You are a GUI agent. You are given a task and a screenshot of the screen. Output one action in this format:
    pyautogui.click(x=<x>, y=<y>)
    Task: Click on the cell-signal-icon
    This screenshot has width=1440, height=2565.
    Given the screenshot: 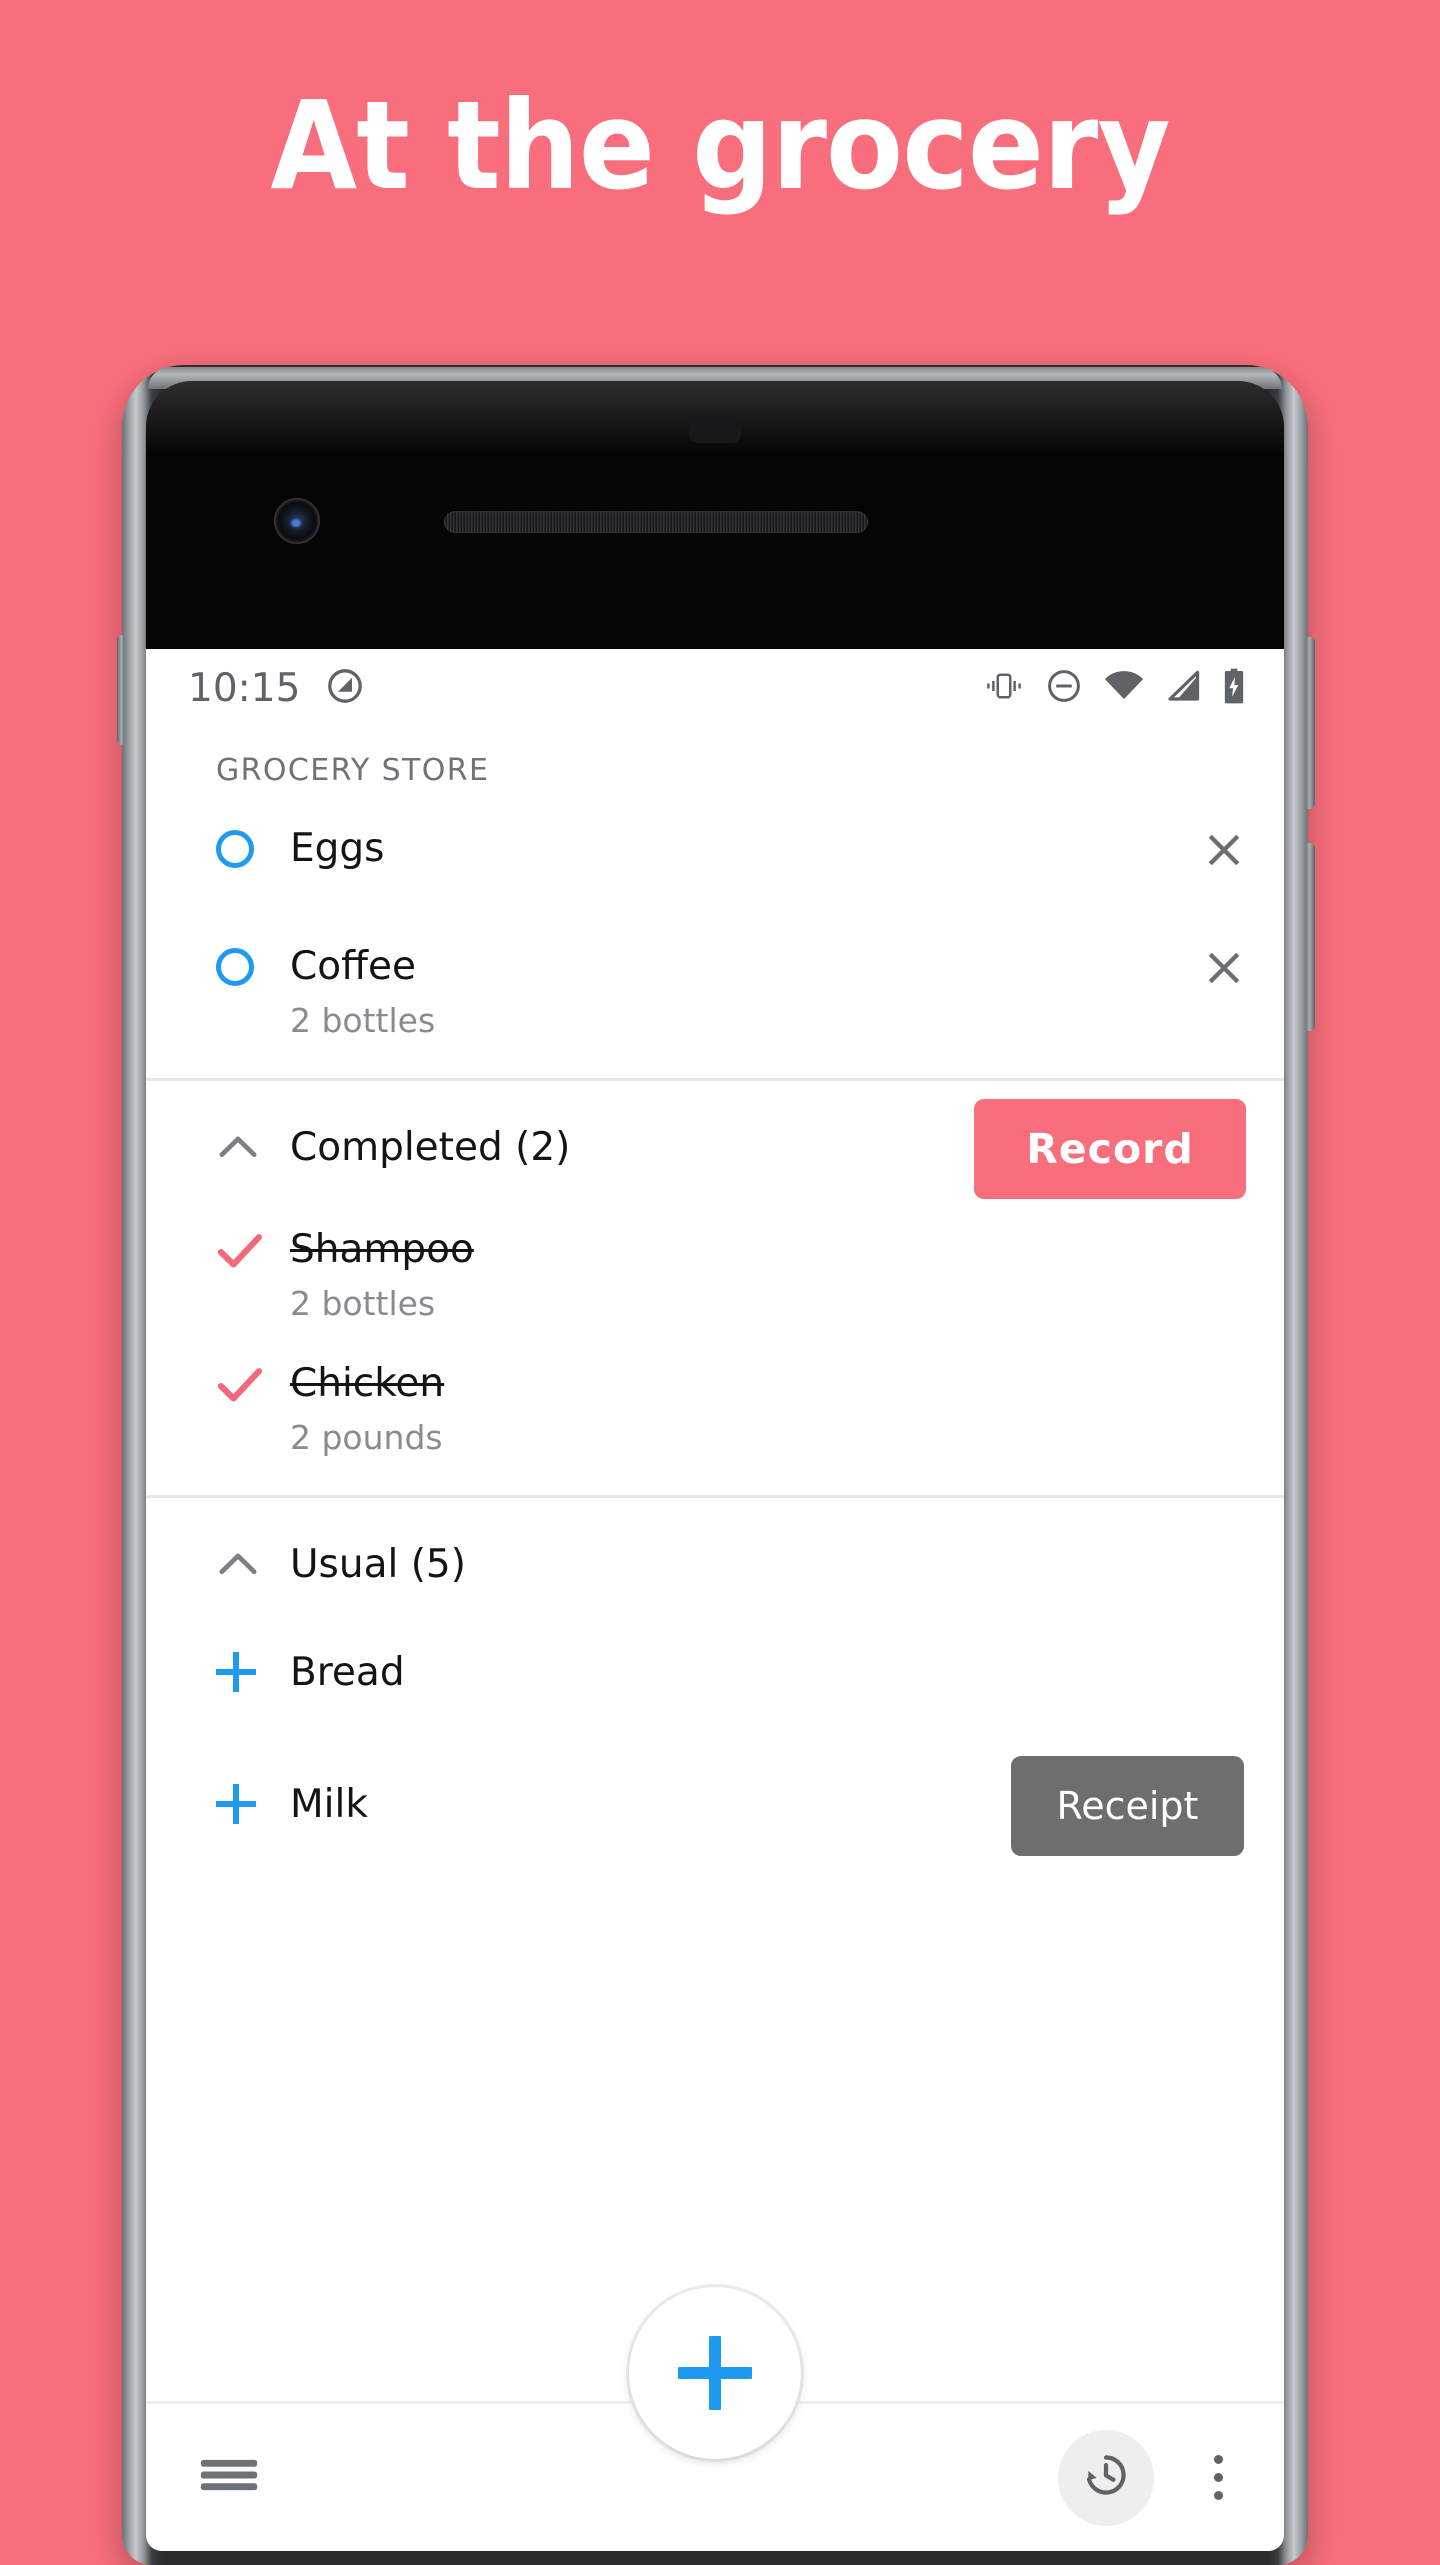 What is the action you would take?
    pyautogui.click(x=1183, y=688)
    